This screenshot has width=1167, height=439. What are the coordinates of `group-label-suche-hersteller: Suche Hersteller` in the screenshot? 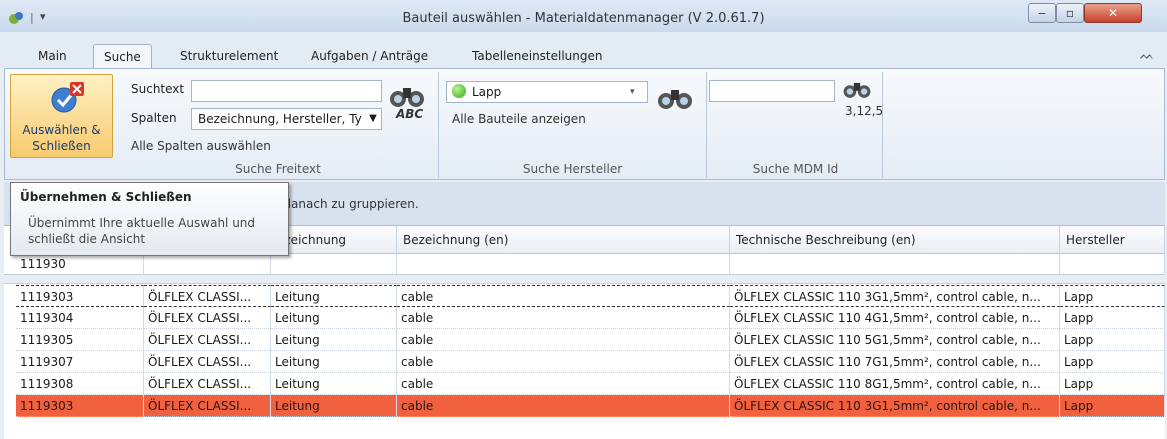 It's located at (572, 169).